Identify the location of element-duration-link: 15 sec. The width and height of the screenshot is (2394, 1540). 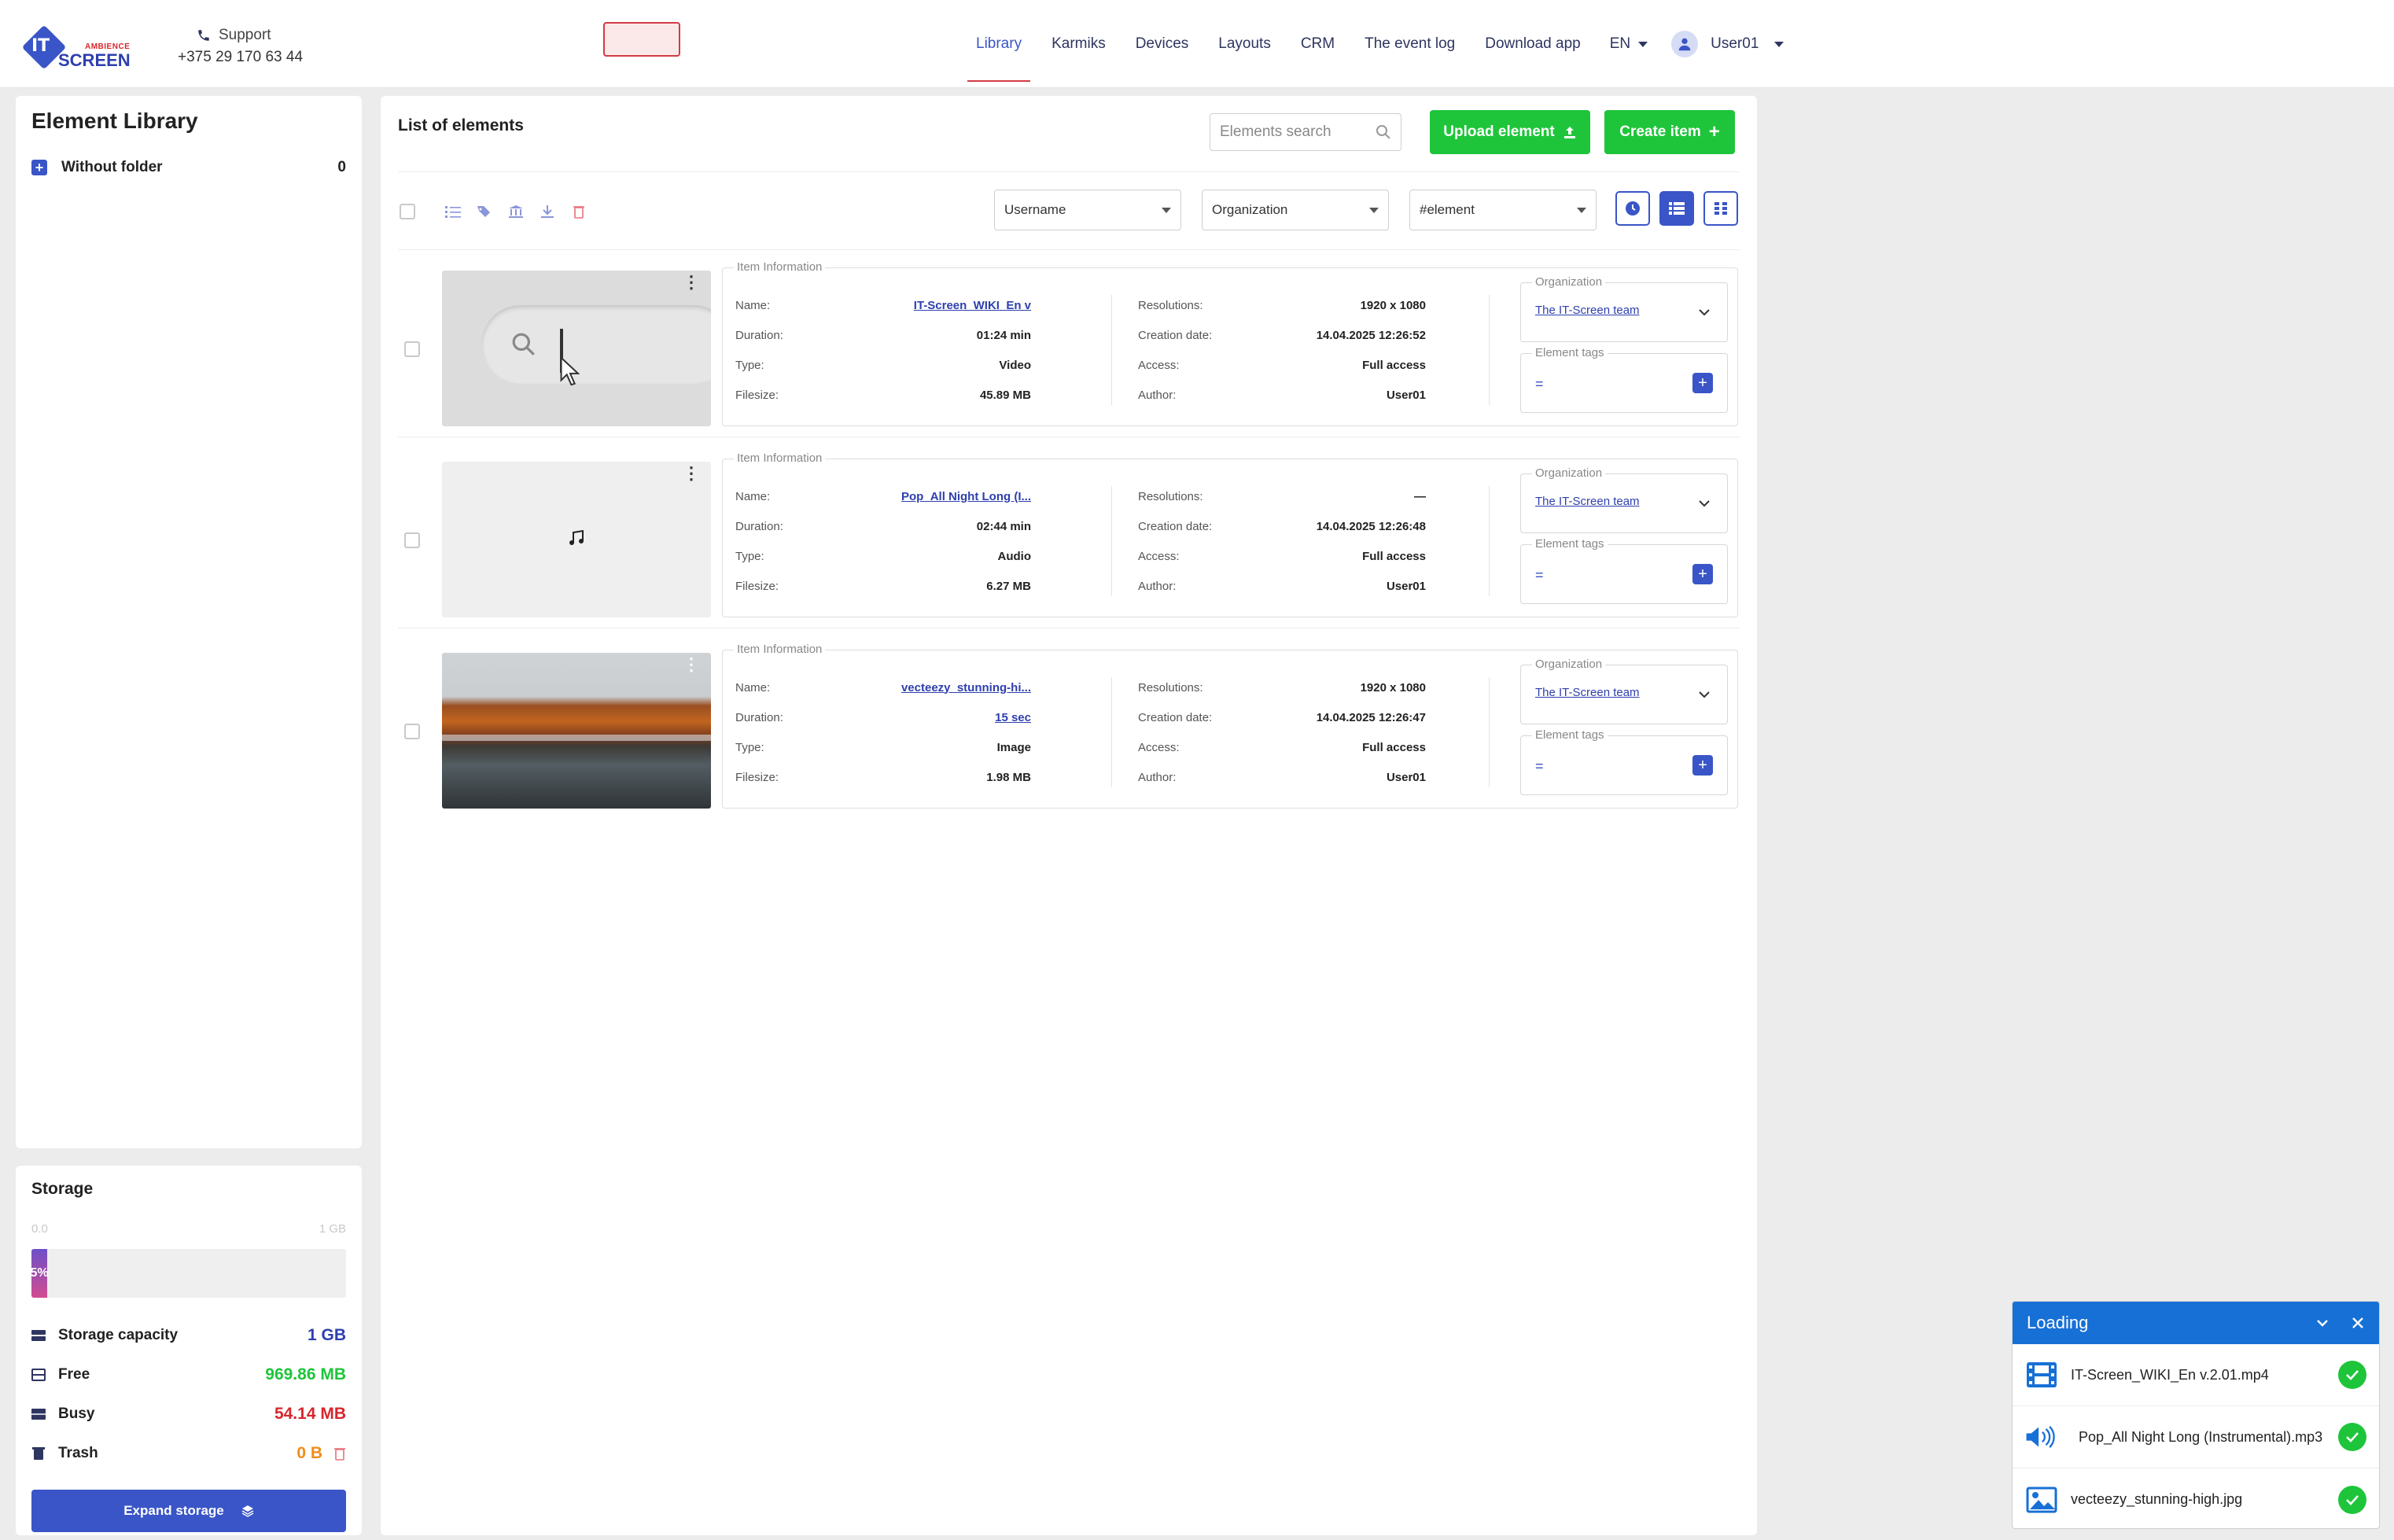
(1013, 717).